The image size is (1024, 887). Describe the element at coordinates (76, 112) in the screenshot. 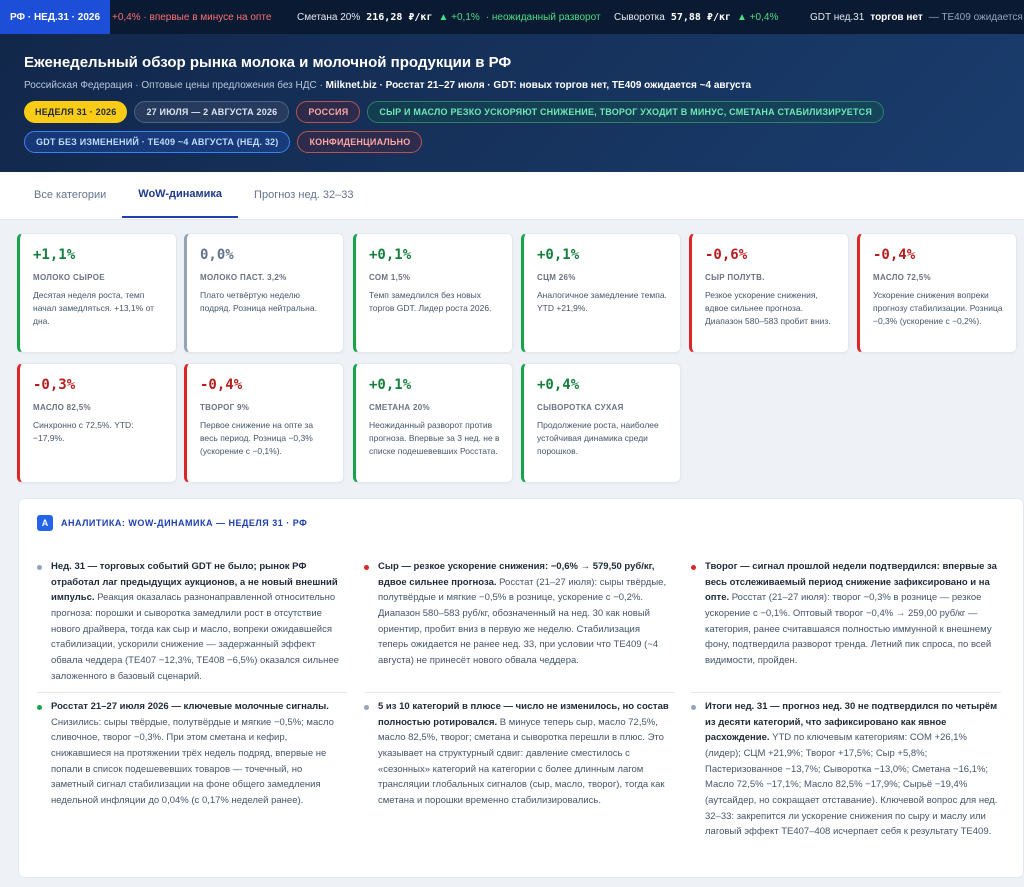

I see `tag-week: НЕДЕЛЯ 31 · 2026` at that location.